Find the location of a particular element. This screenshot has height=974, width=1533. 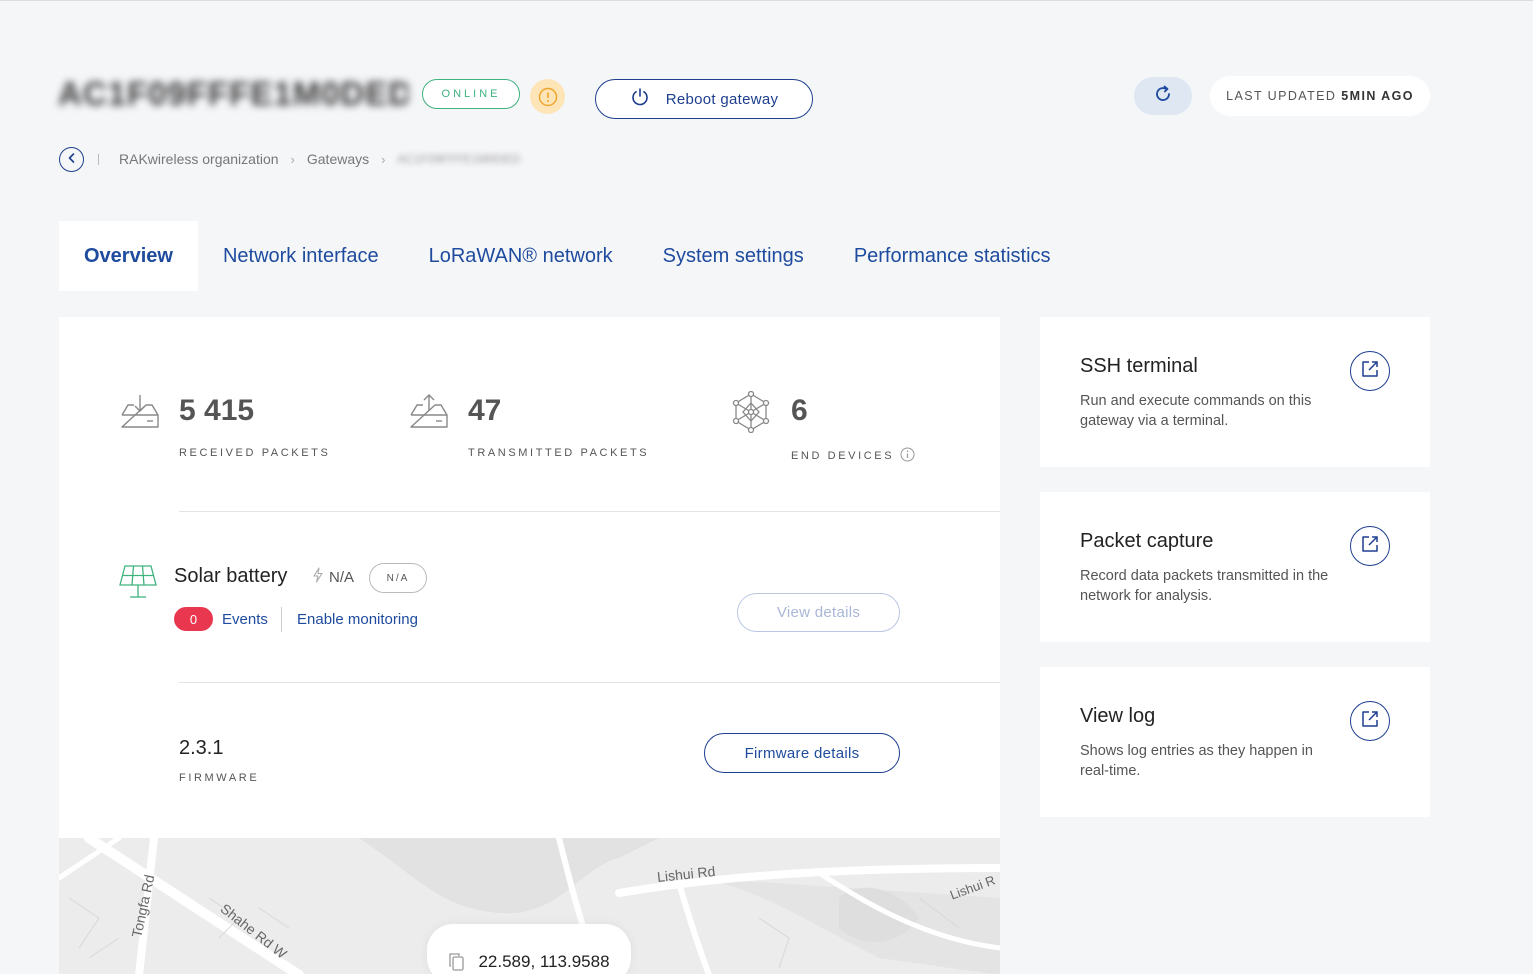

received-packets-value: 5 415 is located at coordinates (217, 410).